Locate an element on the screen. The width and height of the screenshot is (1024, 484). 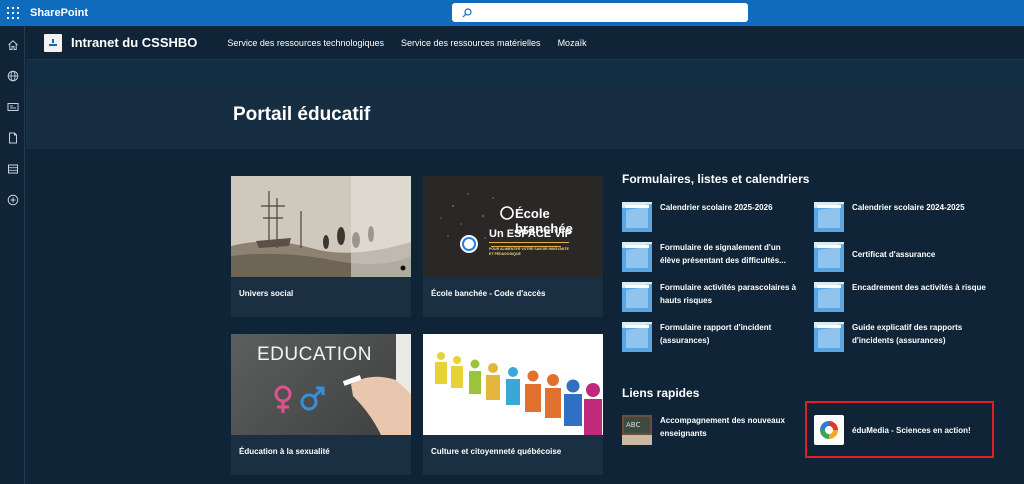
tile-culture-citoyennete: Culture et citoyenneté québécoise is located at coordinates (513, 404).